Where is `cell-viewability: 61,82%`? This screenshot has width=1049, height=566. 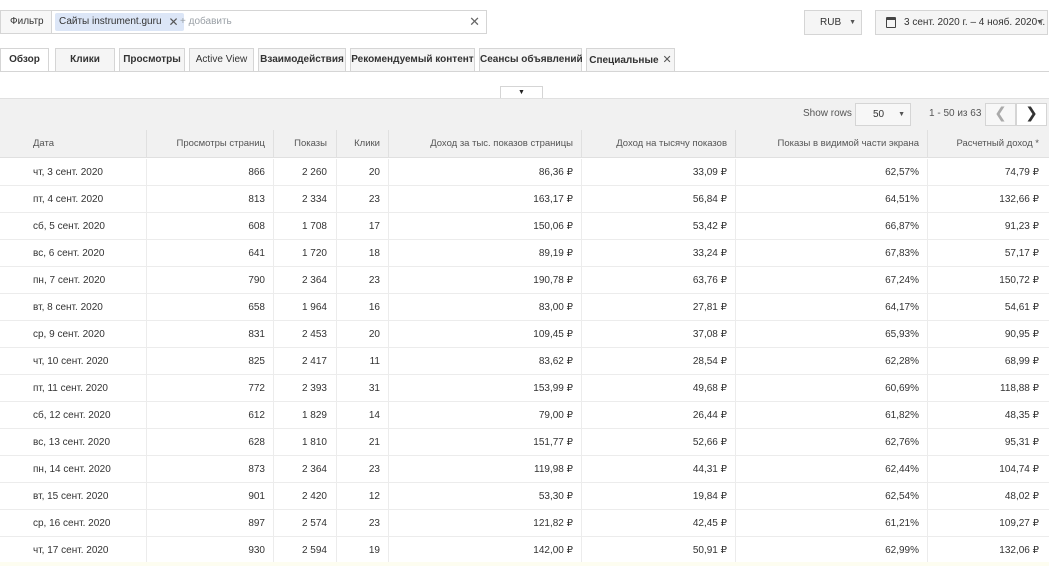
cell-viewability: 61,82% is located at coordinates (902, 415).